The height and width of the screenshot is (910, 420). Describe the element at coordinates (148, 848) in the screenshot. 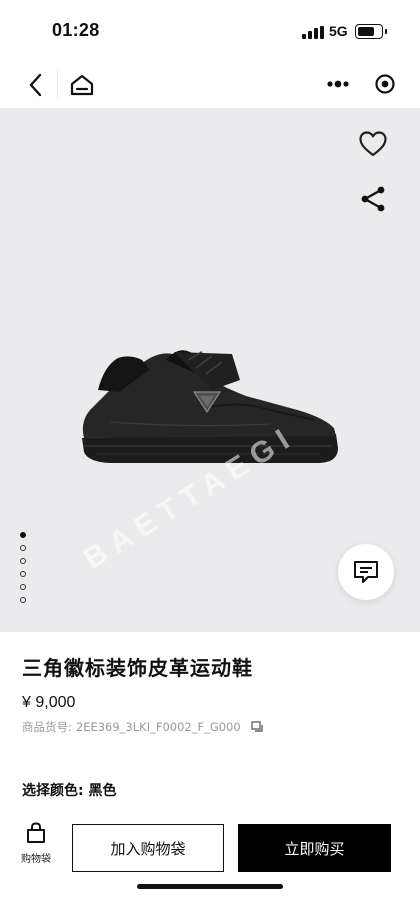

I see `add-to-bag-button: 加入购物袋` at that location.